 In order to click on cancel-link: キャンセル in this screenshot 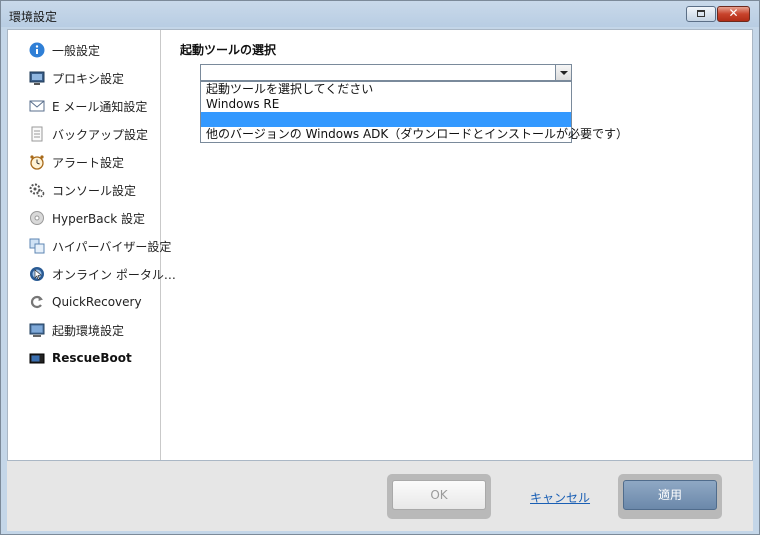, I will do `click(560, 497)`.